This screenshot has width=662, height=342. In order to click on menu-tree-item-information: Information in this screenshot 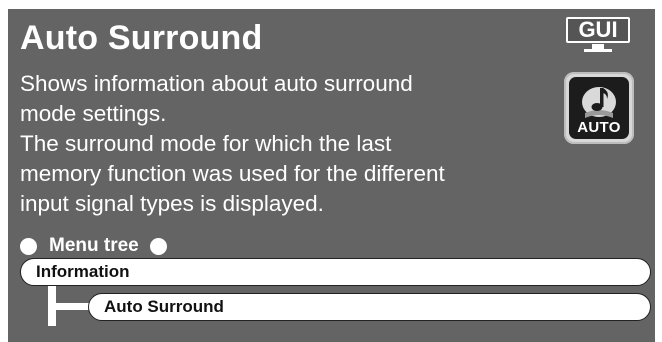, I will do `click(335, 272)`.